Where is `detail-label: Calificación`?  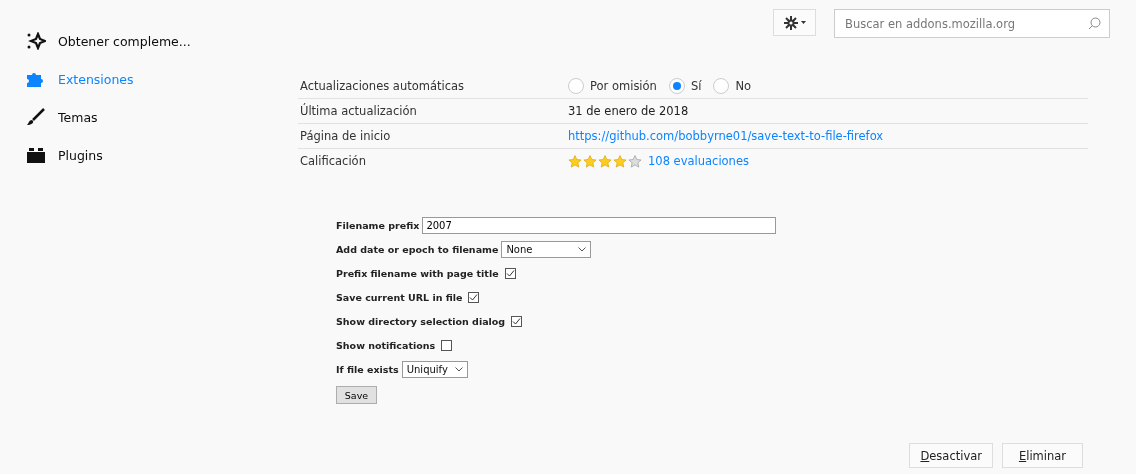 detail-label: Calificación is located at coordinates (333, 161).